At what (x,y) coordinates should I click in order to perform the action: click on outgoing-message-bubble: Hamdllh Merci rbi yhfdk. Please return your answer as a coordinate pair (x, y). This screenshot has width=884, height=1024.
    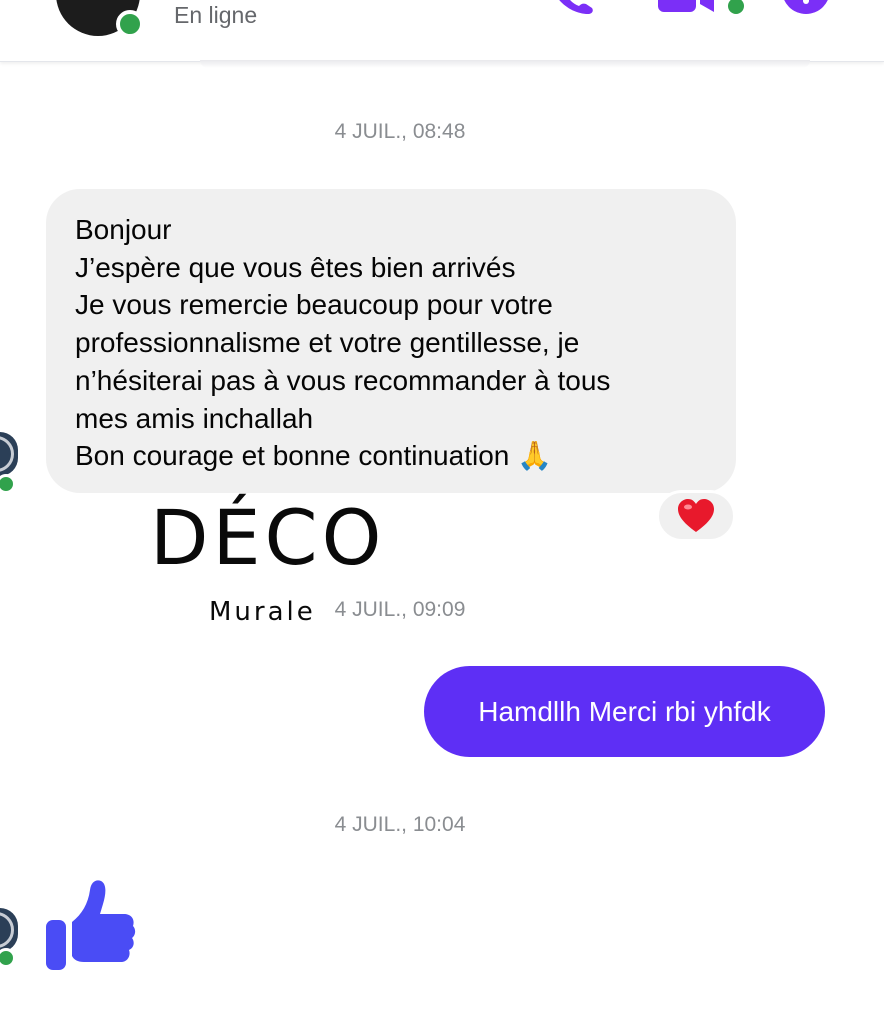
    Looking at the image, I should click on (624, 711).